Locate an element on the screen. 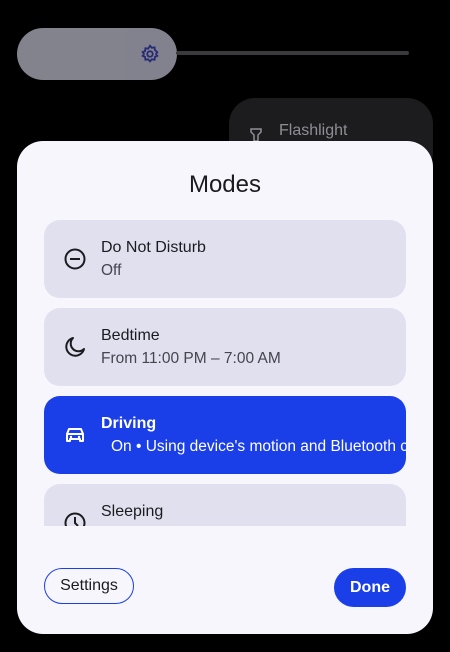 Image resolution: width=450 pixels, height=652 pixels. done-button: Done is located at coordinates (370, 587).